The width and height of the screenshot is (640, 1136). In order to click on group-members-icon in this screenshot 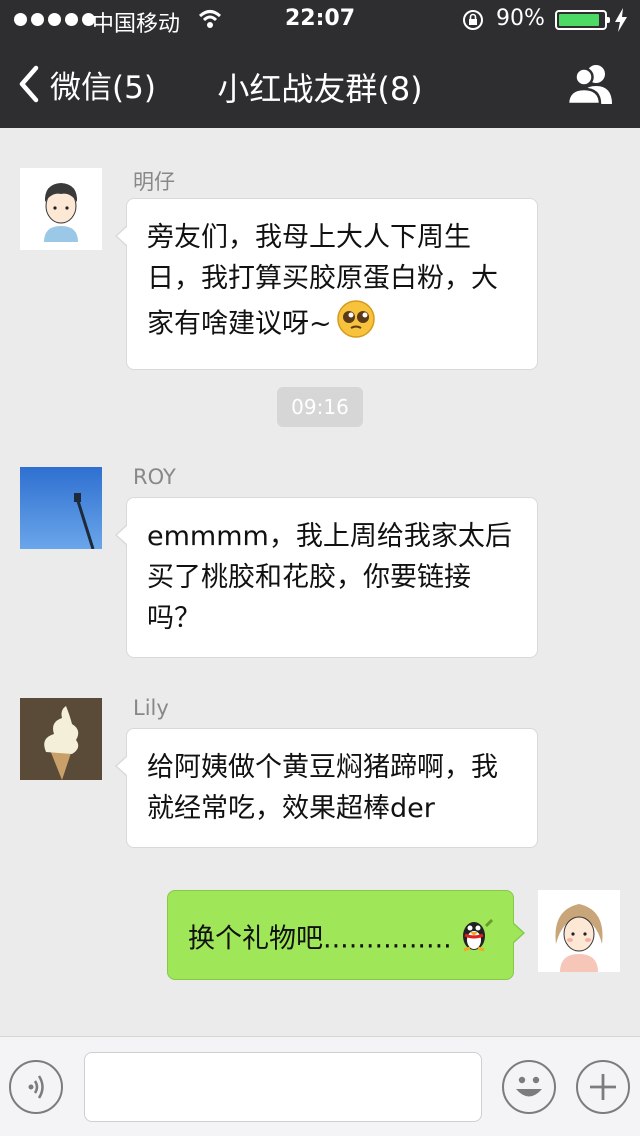, I will do `click(590, 84)`.